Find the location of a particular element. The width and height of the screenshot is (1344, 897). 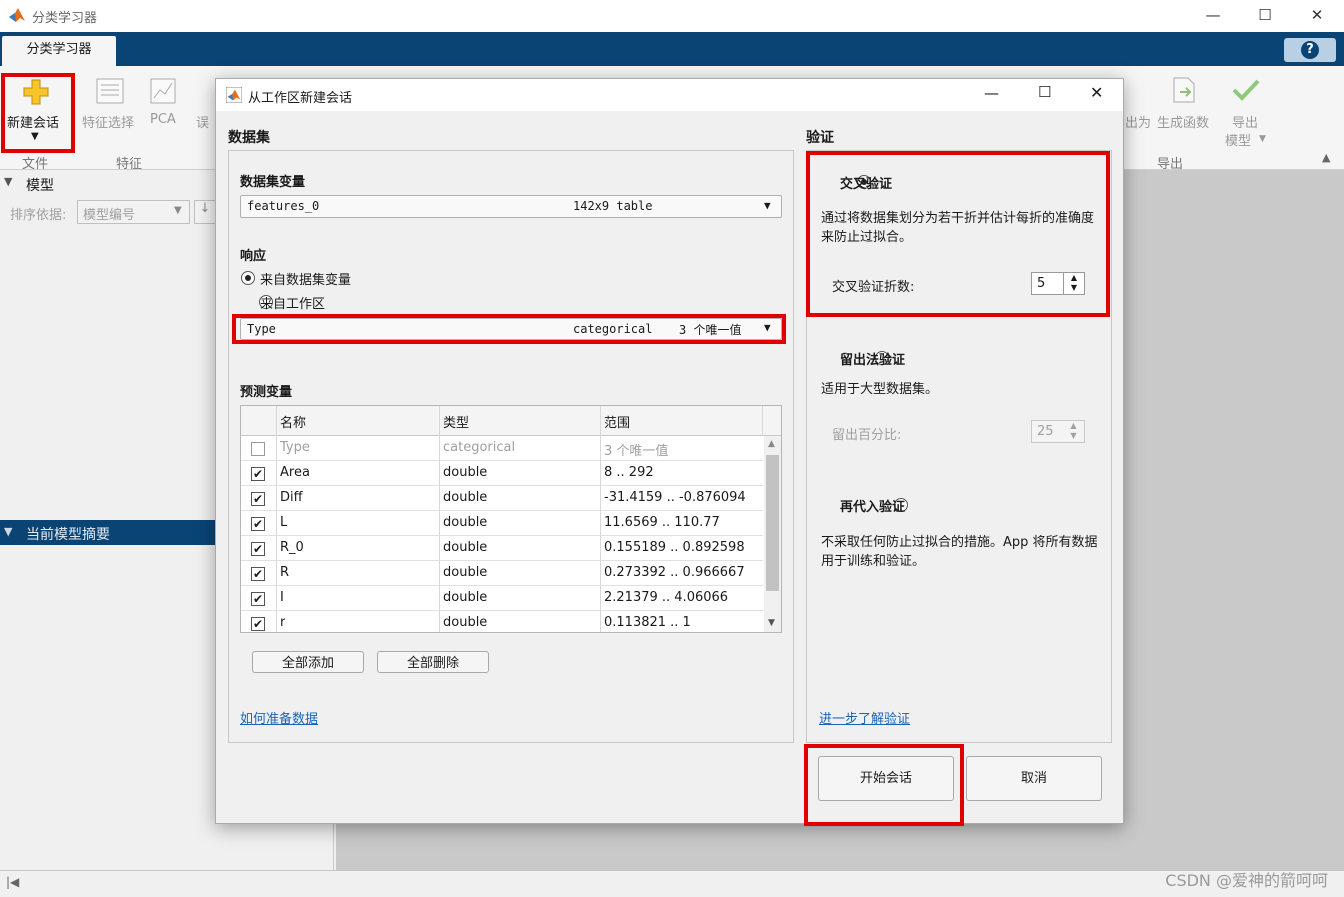

misclass-button: 误 is located at coordinates (202, 121).